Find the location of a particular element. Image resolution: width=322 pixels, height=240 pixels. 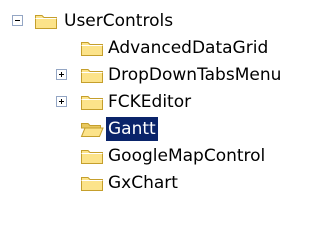

tree-node-label: UserControls is located at coordinates (119, 21).